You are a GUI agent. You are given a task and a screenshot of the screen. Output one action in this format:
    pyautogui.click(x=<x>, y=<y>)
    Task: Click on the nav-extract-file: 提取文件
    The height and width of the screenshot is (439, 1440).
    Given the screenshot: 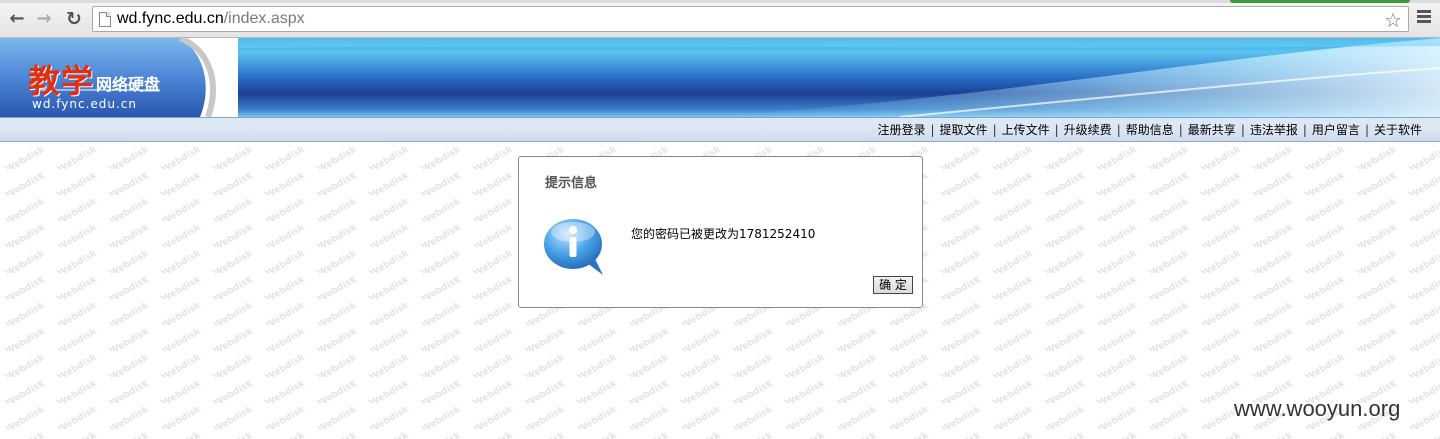 What is the action you would take?
    pyautogui.click(x=964, y=130)
    